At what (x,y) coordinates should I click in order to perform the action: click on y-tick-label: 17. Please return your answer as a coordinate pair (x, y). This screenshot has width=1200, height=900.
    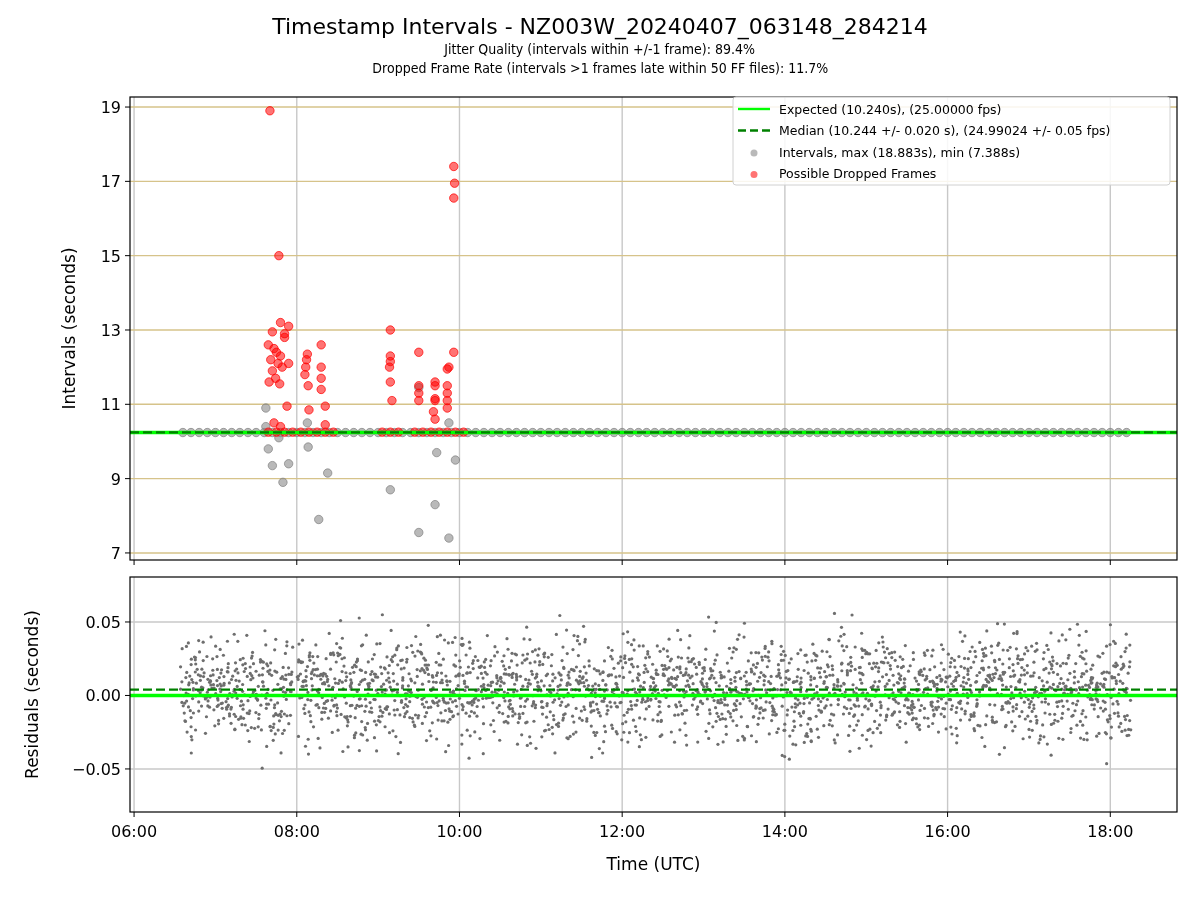
    Looking at the image, I should click on (110, 182).